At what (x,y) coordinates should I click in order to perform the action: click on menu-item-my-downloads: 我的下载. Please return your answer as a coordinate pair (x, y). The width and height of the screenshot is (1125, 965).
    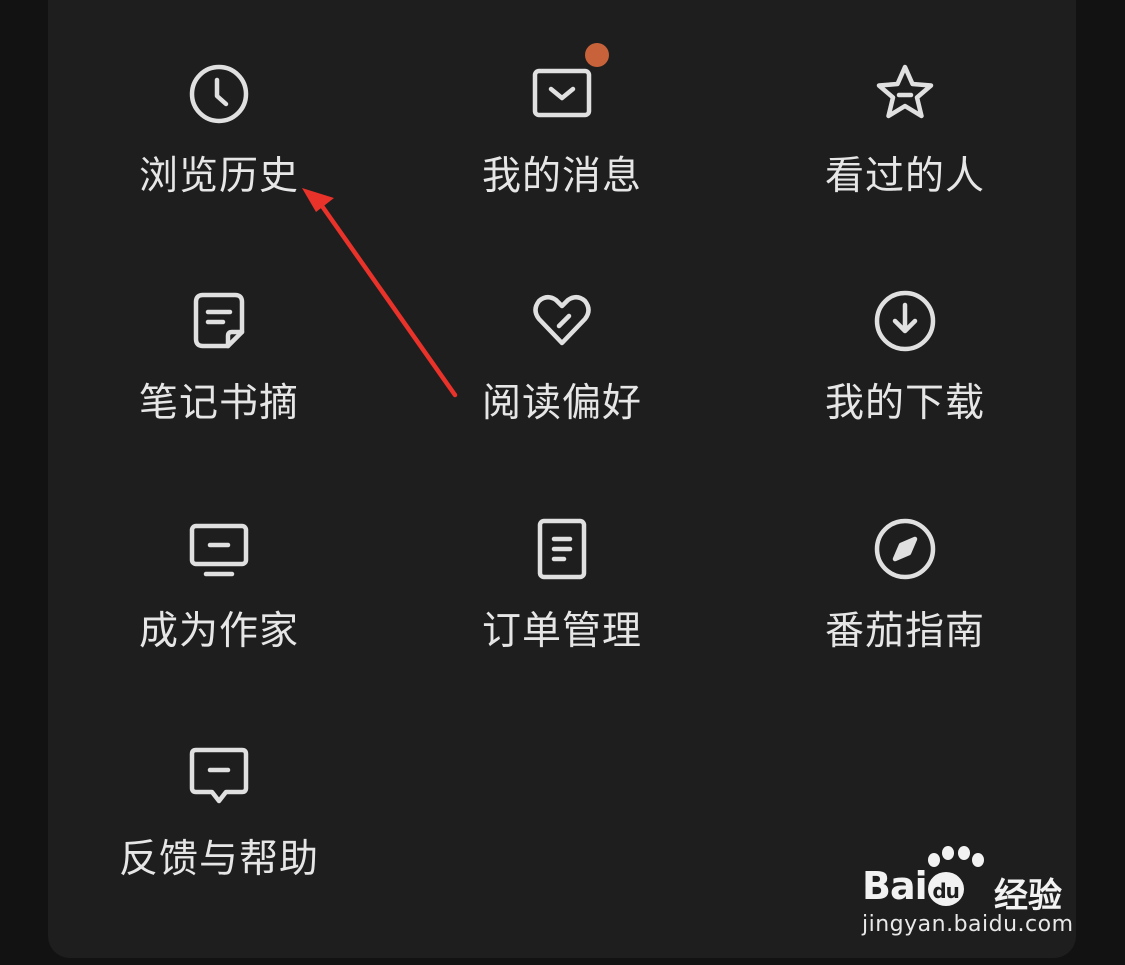
    Looking at the image, I should click on (905, 326).